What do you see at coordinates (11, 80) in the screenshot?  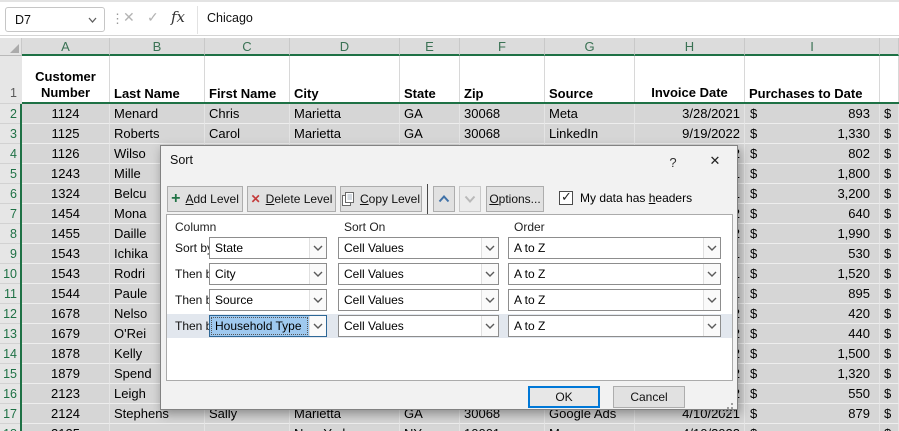 I see `row-header-1: 1` at bounding box center [11, 80].